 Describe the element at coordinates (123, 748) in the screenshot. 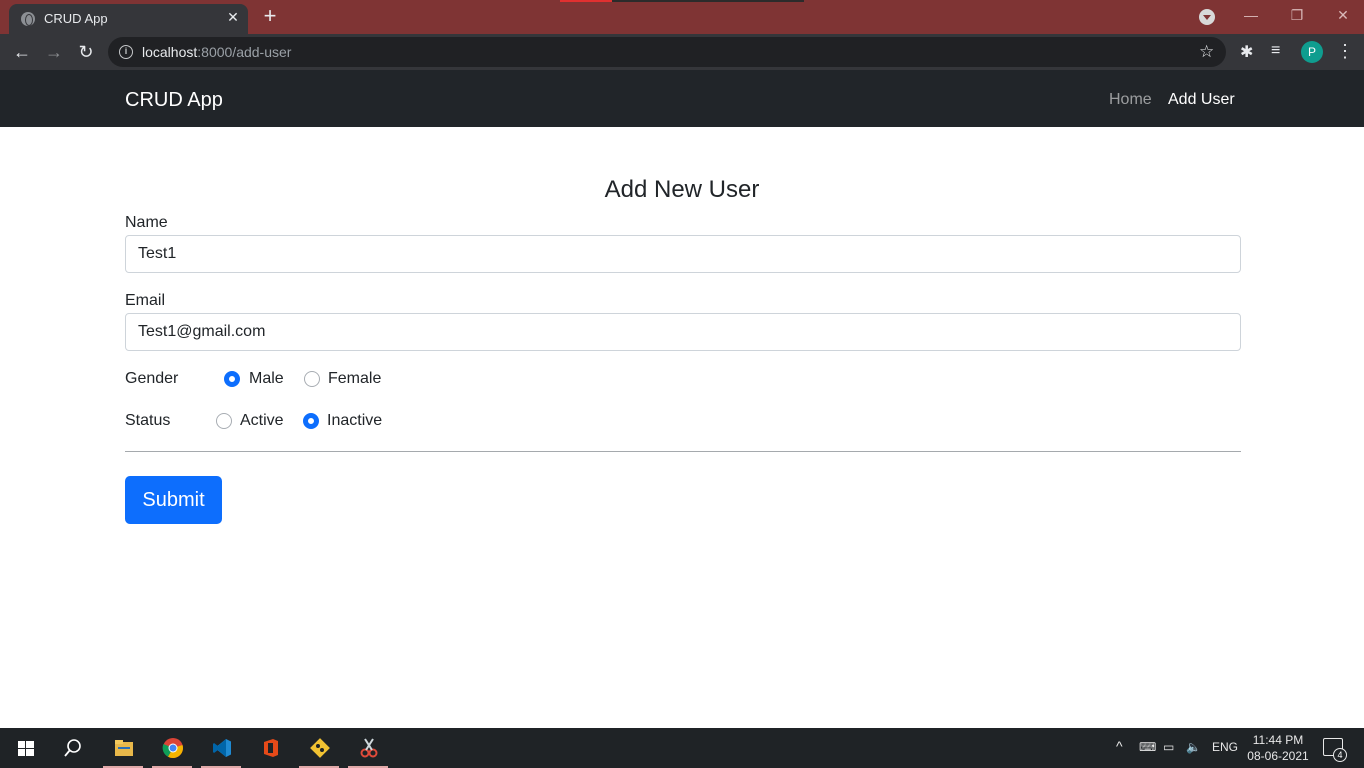

I see `file-explorer-icon` at that location.